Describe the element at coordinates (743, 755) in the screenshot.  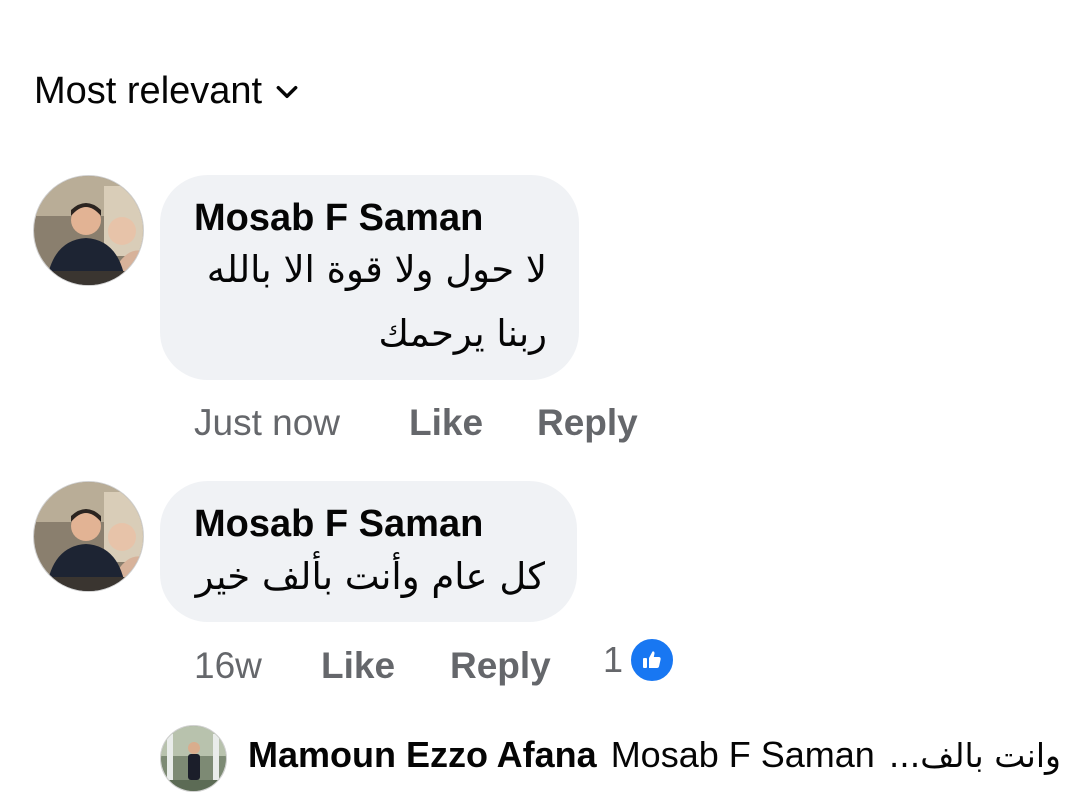
I see `reply-tagged-user: Mosab F Saman` at that location.